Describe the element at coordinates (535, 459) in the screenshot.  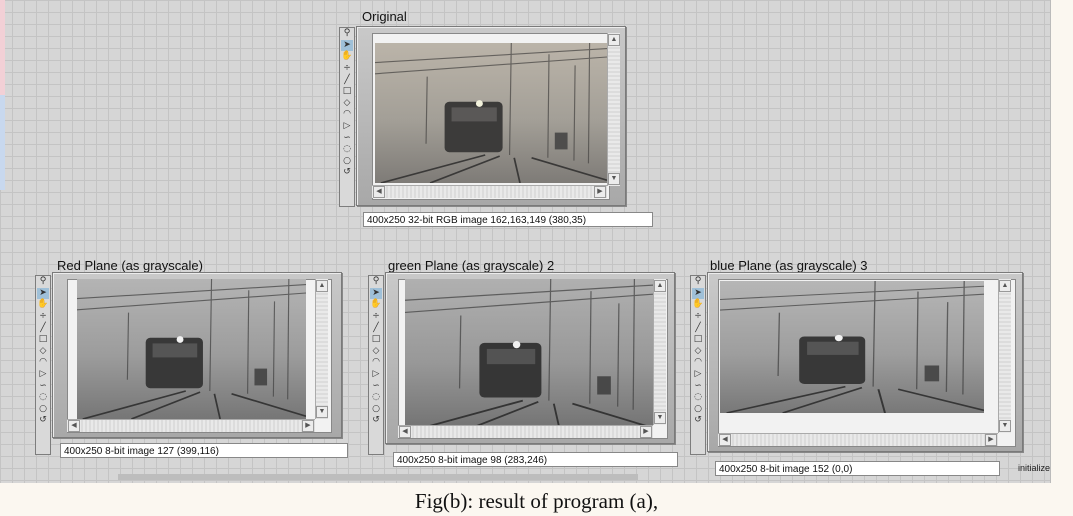
I see `green-status-bar: 400x250 8-bit image 98 (283,246)` at that location.